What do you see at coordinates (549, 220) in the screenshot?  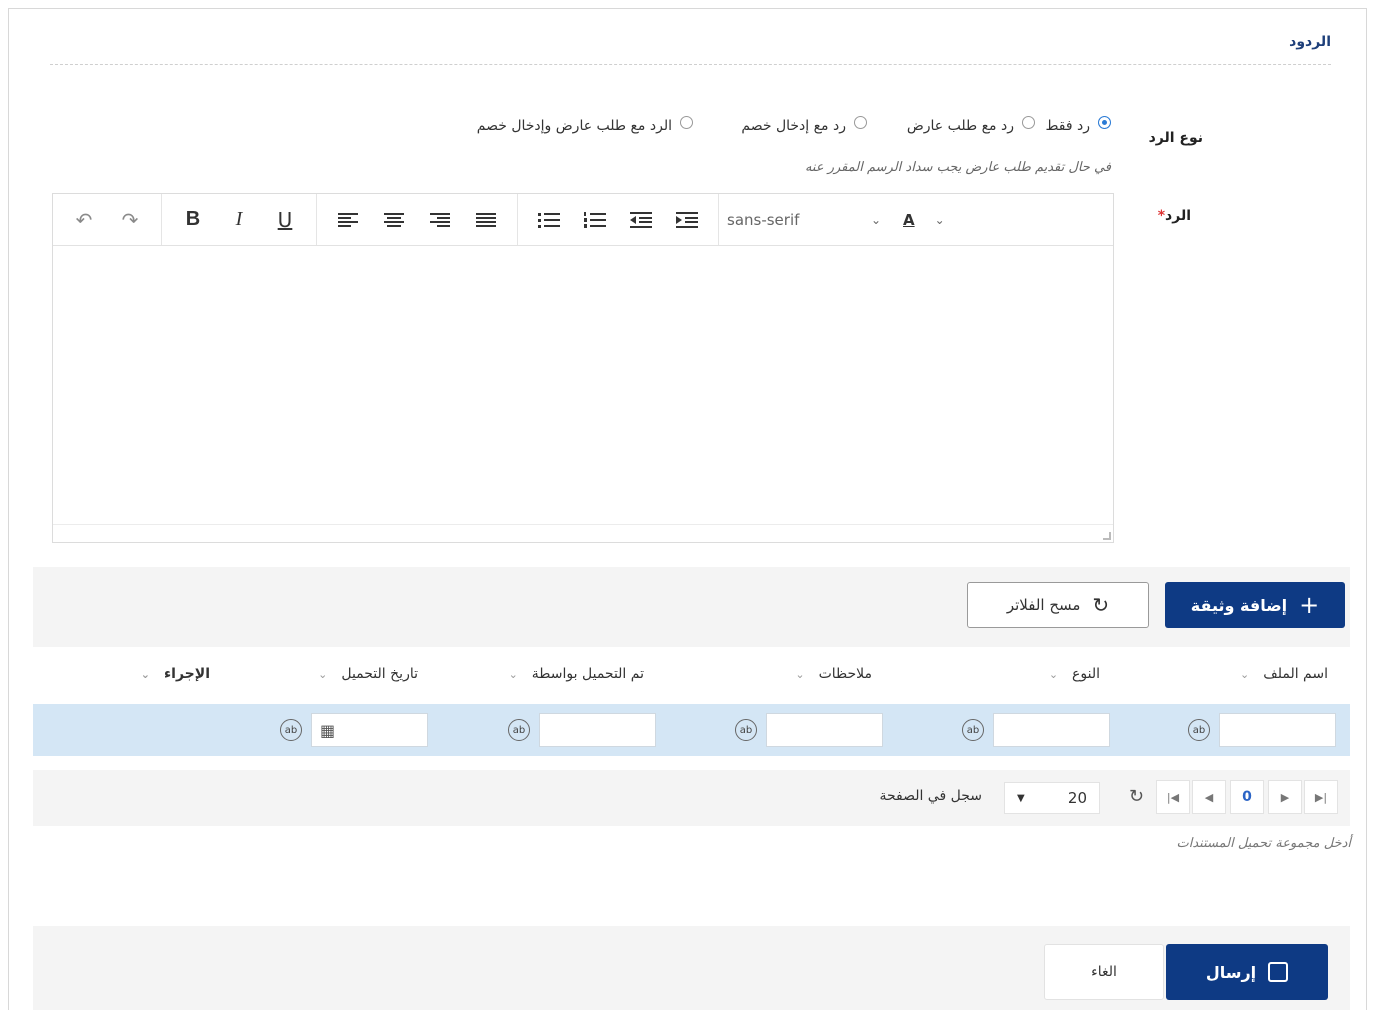 I see `bullet-list-icon` at bounding box center [549, 220].